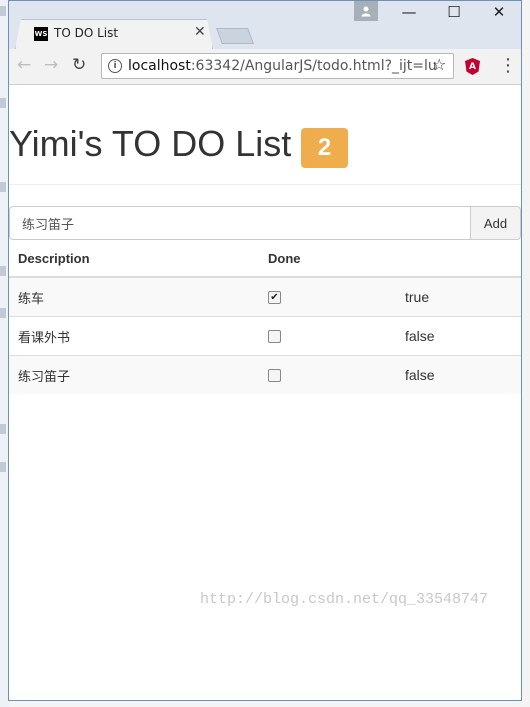 This screenshot has height=707, width=530. What do you see at coordinates (344, 599) in the screenshot?
I see `watermark: http://blog.csdn.net/qq_33548747` at bounding box center [344, 599].